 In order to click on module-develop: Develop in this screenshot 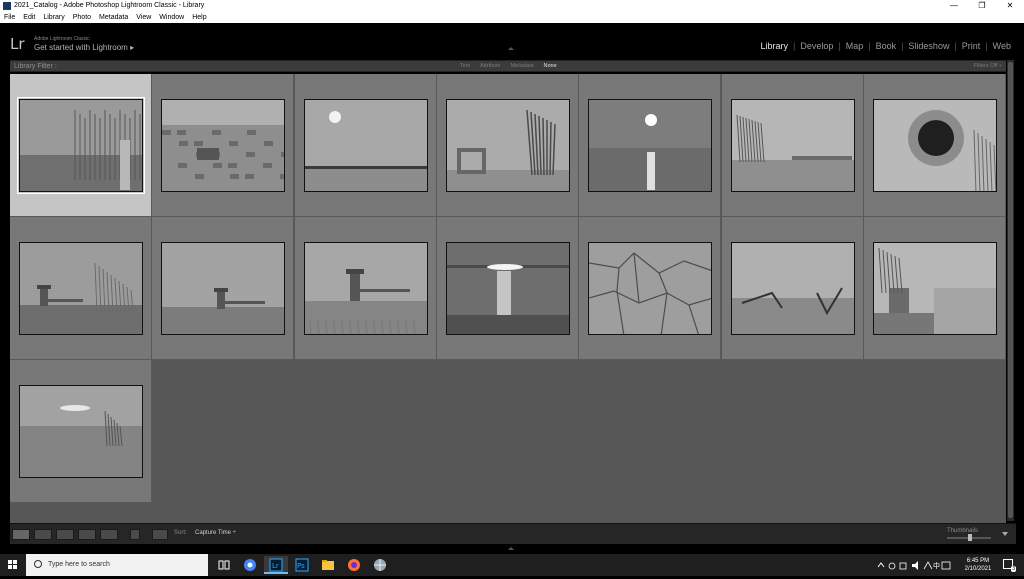, I will do `click(816, 46)`.